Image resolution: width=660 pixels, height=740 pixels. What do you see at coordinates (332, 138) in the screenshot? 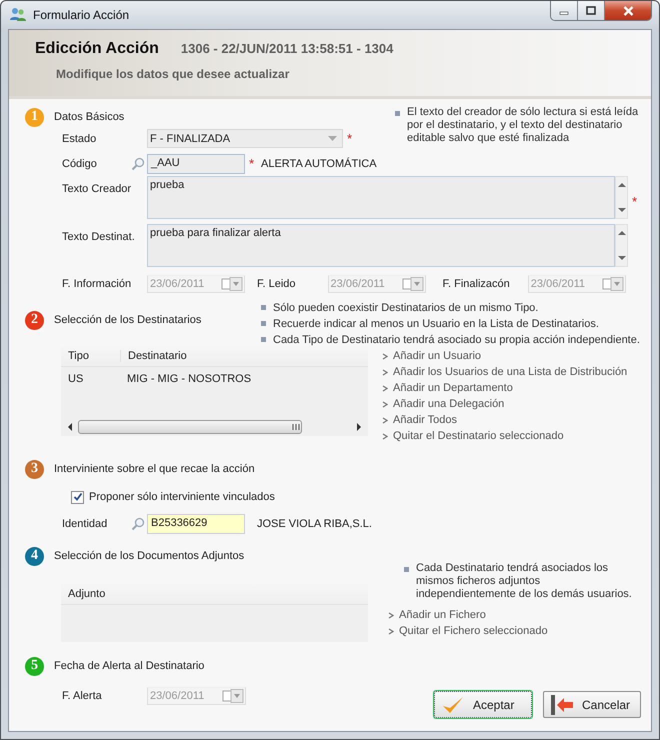
I see `dropdown-arrow-icon` at bounding box center [332, 138].